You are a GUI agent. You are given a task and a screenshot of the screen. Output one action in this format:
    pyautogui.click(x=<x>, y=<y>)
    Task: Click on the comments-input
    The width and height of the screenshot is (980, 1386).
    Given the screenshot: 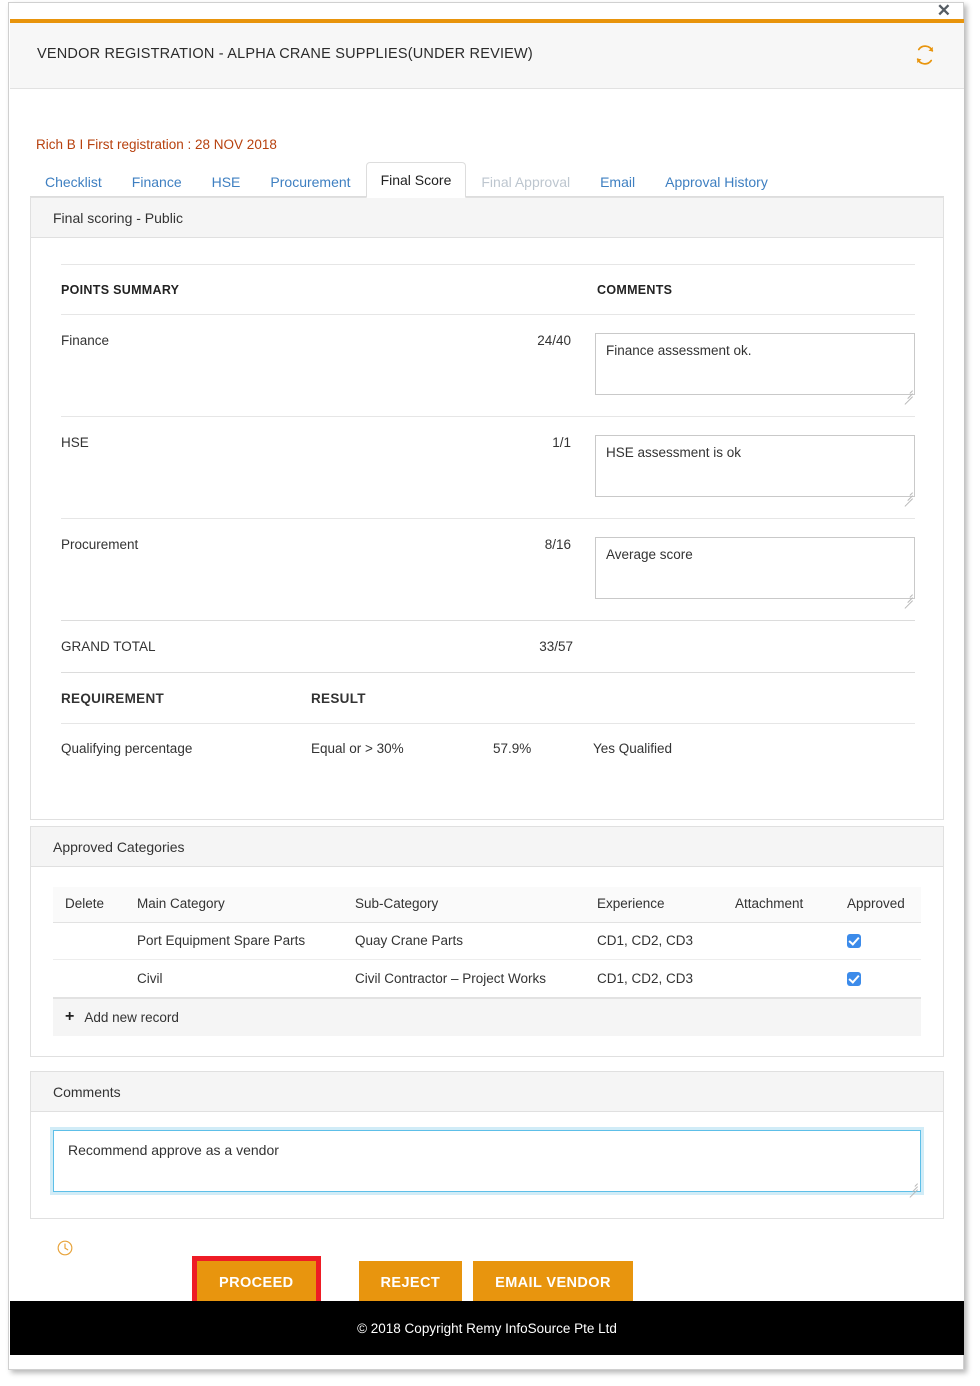 What is the action you would take?
    pyautogui.click(x=487, y=1161)
    